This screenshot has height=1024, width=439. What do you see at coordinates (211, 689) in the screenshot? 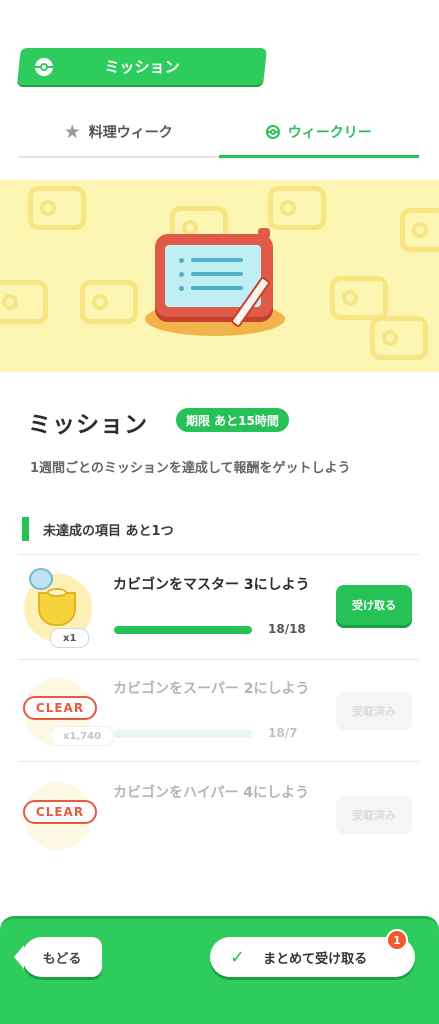
I see `mission-text: カビゴンをスーパー 2にしよう` at bounding box center [211, 689].